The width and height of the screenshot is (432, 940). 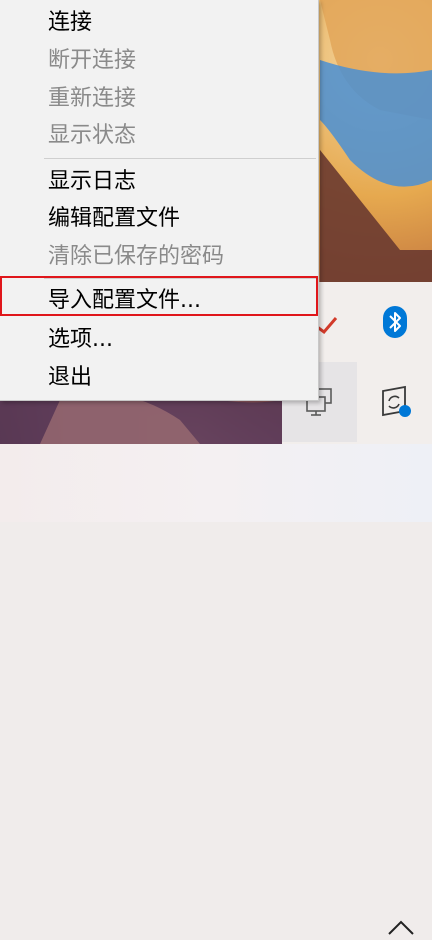 I want to click on tray-bluetooth, so click(x=394, y=322).